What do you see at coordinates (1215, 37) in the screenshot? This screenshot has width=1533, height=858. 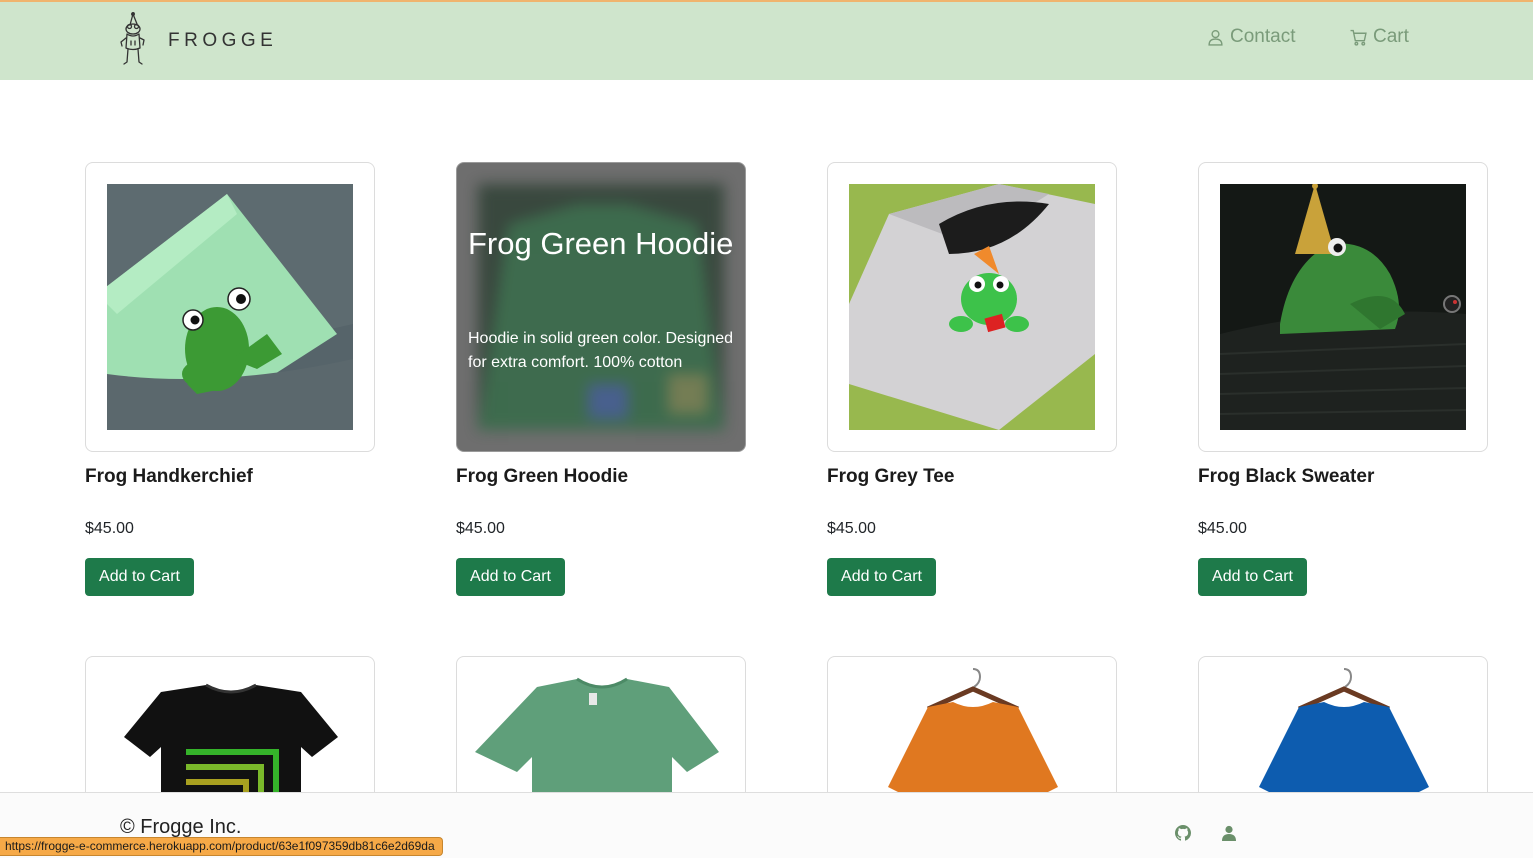 I see `person-icon` at bounding box center [1215, 37].